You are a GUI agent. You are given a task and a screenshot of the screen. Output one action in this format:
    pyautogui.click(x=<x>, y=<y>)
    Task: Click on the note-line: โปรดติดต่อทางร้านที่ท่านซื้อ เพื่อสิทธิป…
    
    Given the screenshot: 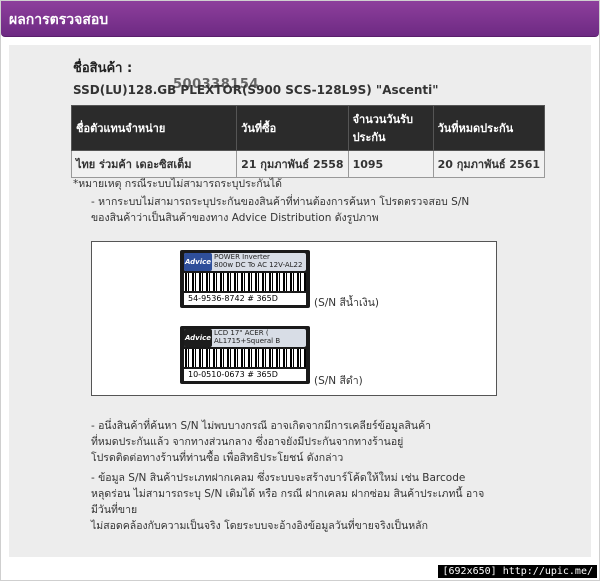 What is the action you would take?
    pyautogui.click(x=217, y=458)
    